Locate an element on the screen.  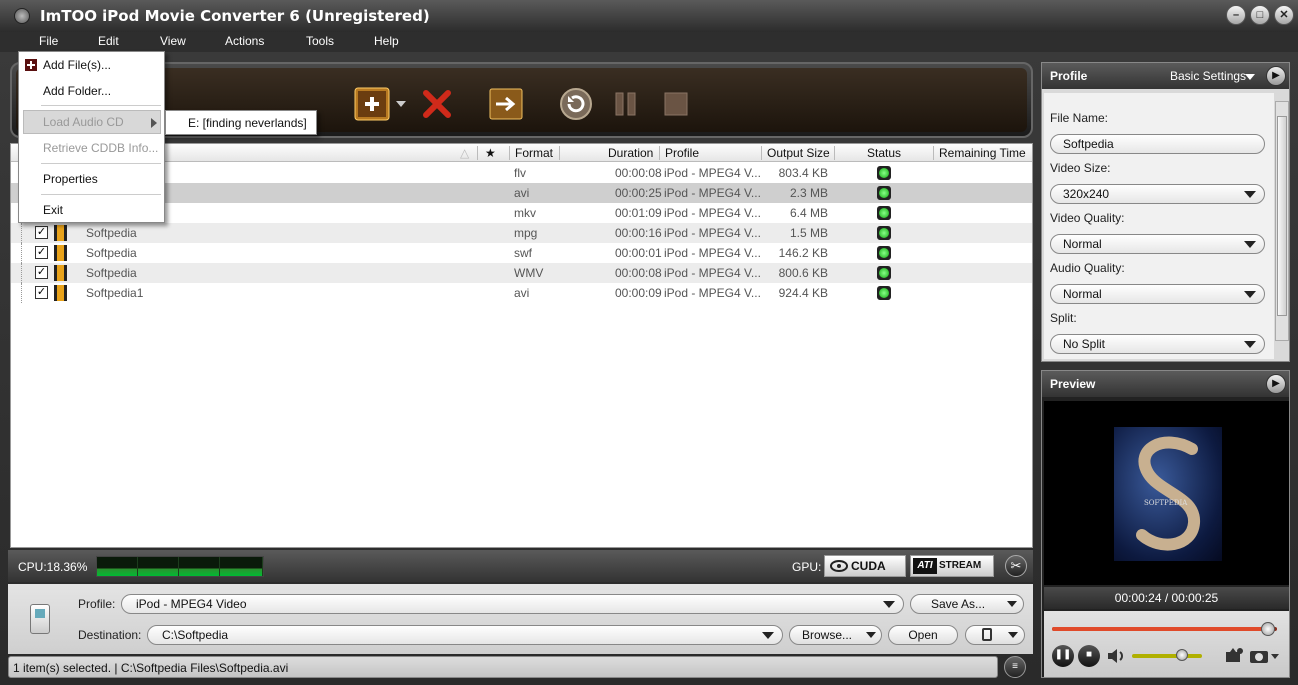
menu-file: File is located at coordinates (48, 41).